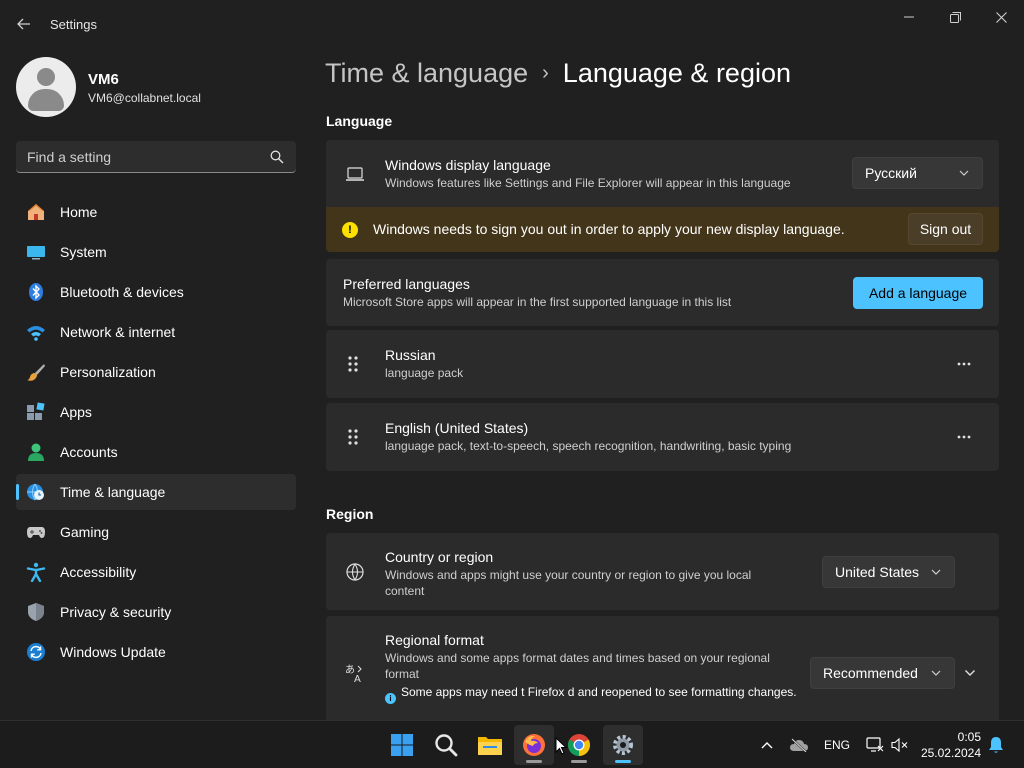 This screenshot has width=1024, height=768. What do you see at coordinates (103, 79) in the screenshot?
I see `user-name: VM6` at bounding box center [103, 79].